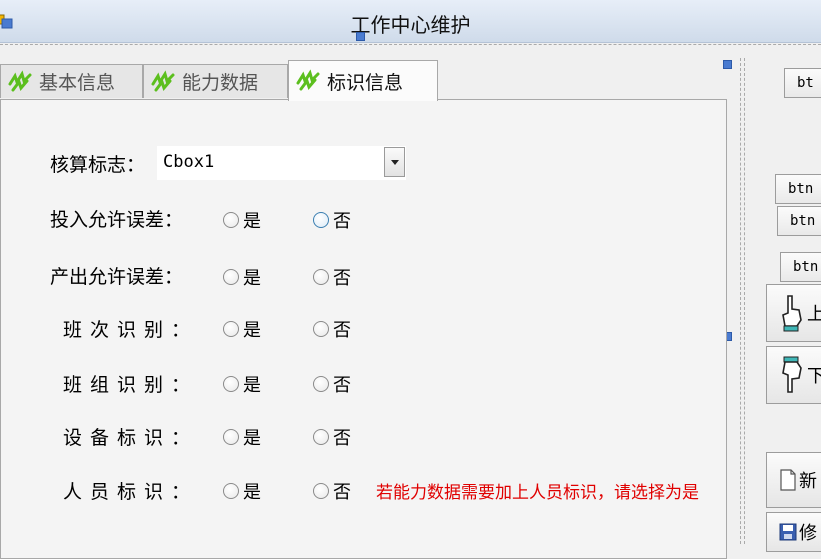 This screenshot has height=559, width=821. I want to click on shift-identification-no-radio: 否, so click(332, 329).